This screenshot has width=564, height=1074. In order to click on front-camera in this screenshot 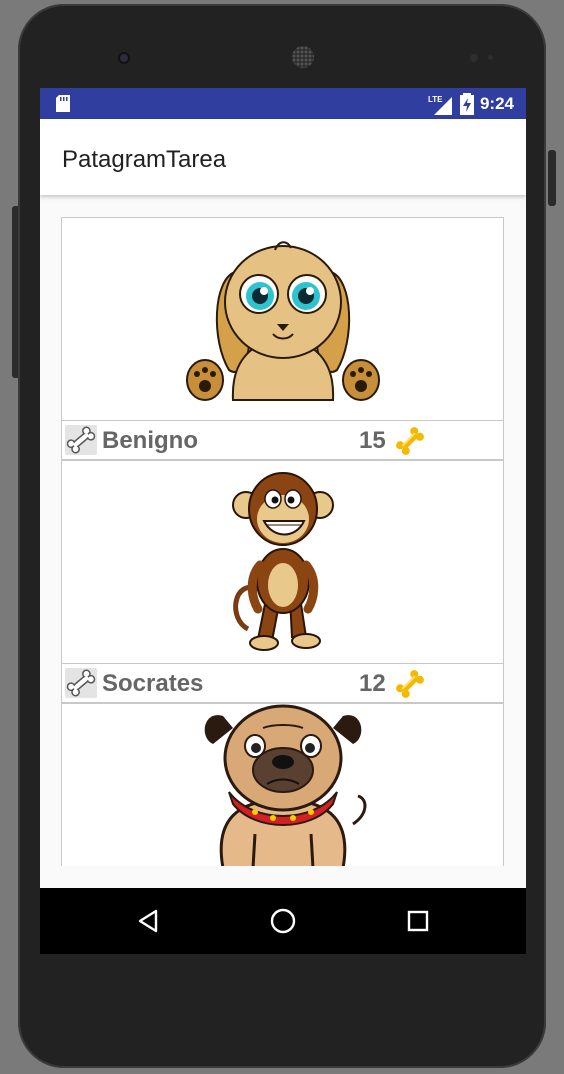, I will do `click(124, 58)`.